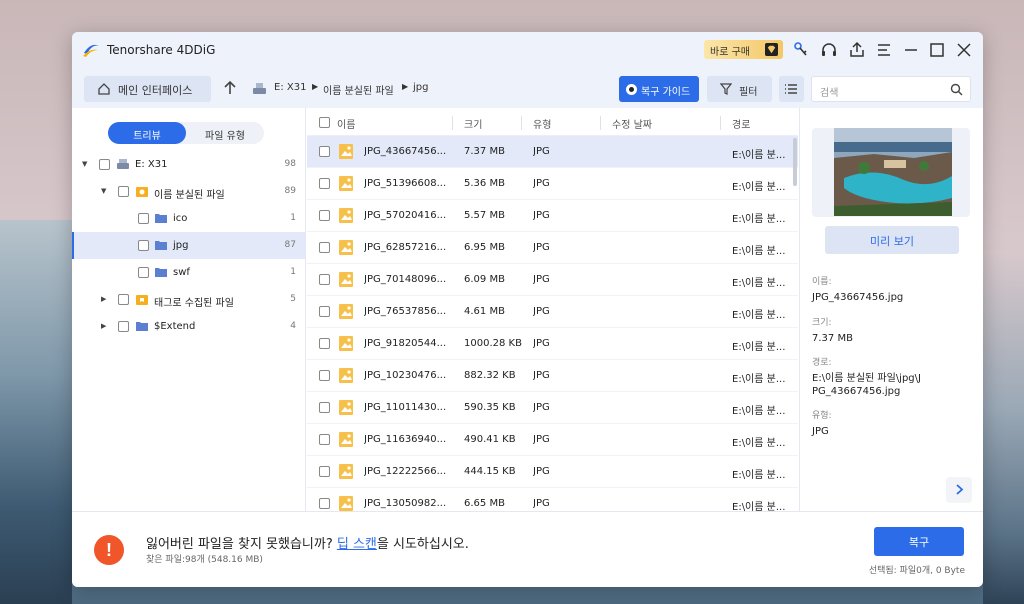 Image resolution: width=1024 pixels, height=604 pixels. What do you see at coordinates (801, 50) in the screenshot?
I see `key-icon` at bounding box center [801, 50].